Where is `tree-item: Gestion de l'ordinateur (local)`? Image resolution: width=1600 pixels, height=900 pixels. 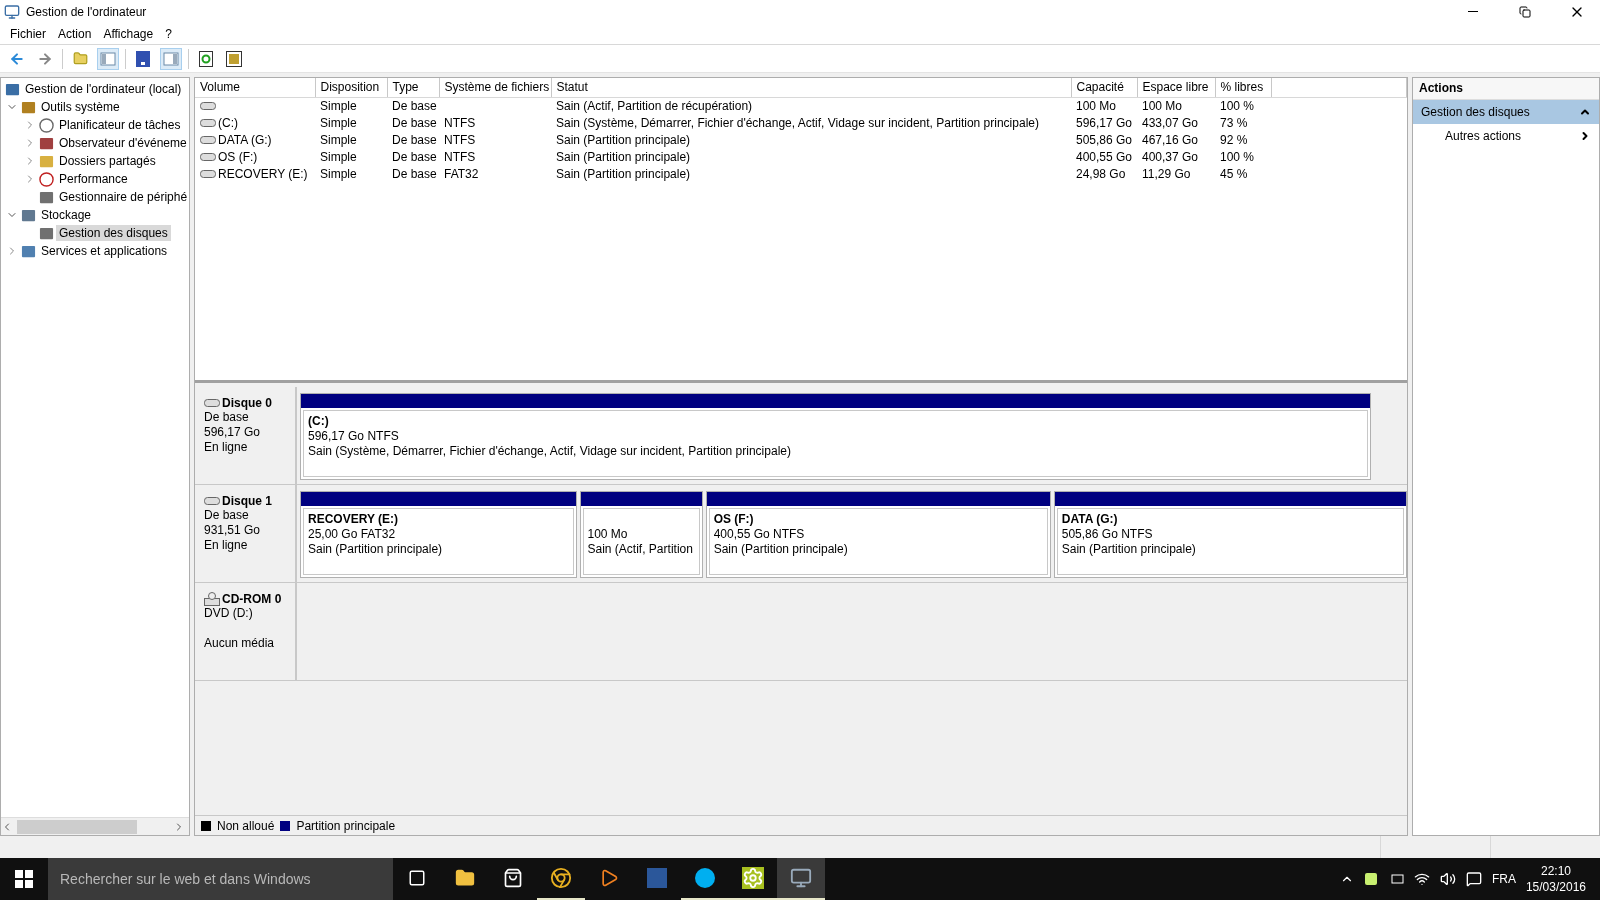 tree-item: Gestion de l'ordinateur (local) is located at coordinates (103, 89).